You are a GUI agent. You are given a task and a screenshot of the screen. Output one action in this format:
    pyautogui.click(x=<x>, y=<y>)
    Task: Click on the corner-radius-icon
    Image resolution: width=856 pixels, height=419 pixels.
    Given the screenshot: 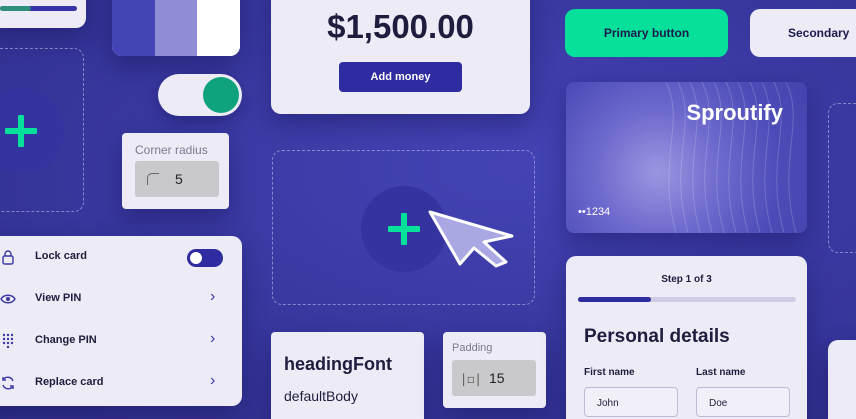 What is the action you would take?
    pyautogui.click(x=153, y=179)
    